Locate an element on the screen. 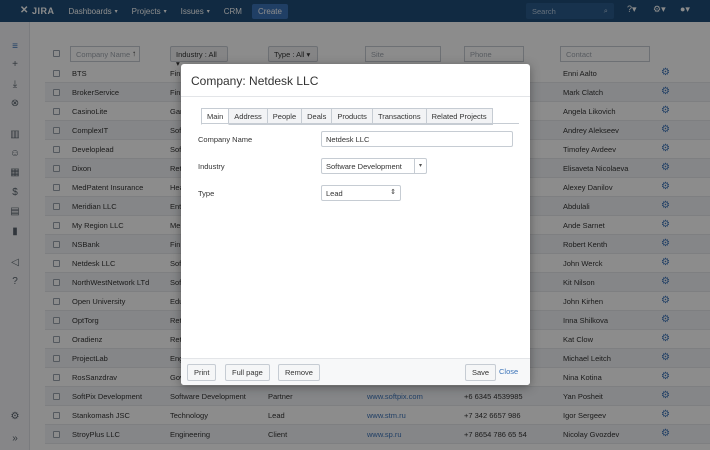 The width and height of the screenshot is (710, 450). company-name-field: Netdesk LLC is located at coordinates (417, 139).